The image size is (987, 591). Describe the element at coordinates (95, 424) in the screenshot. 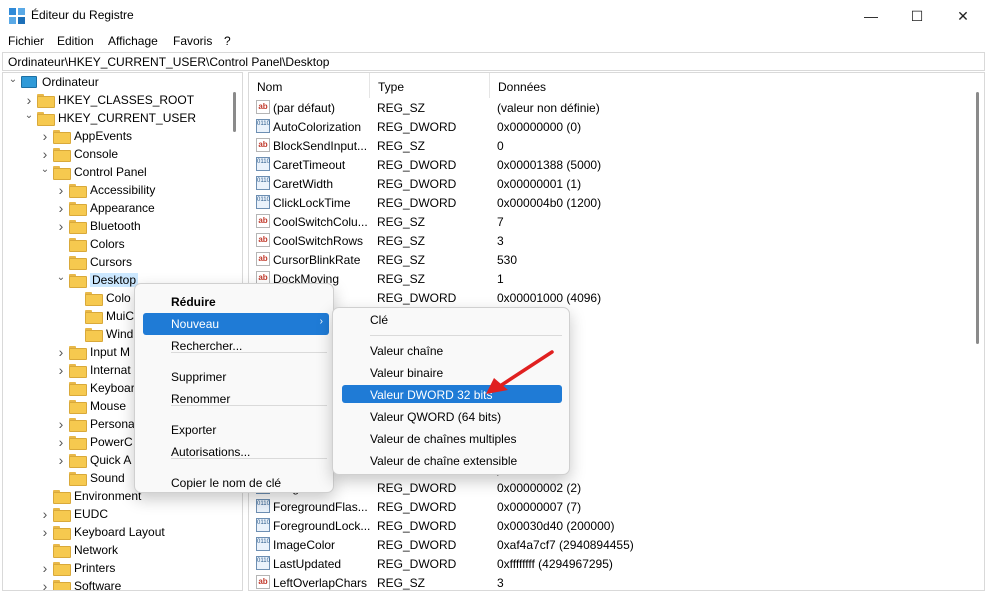

I see `tree-node: › Persona` at that location.